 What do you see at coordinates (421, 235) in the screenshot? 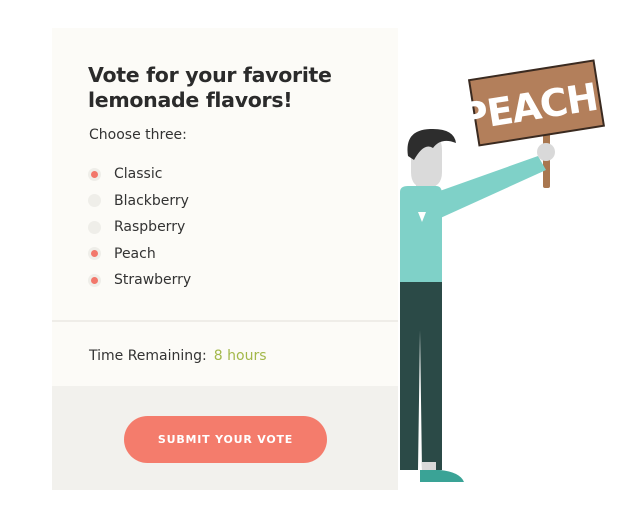
I see `torso` at bounding box center [421, 235].